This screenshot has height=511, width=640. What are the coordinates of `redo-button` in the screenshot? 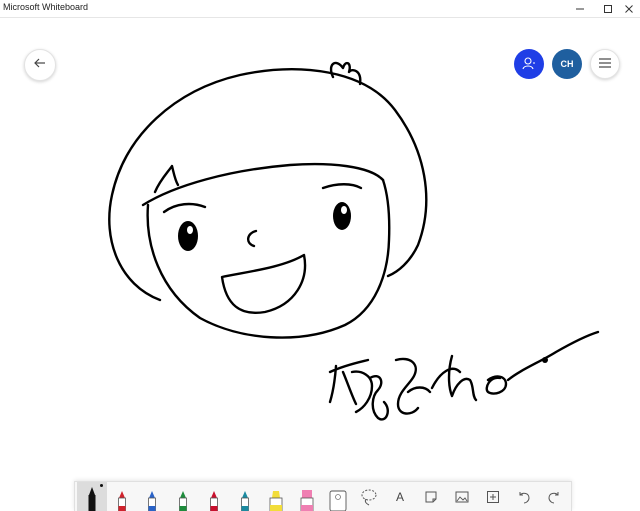 It's located at (554, 496).